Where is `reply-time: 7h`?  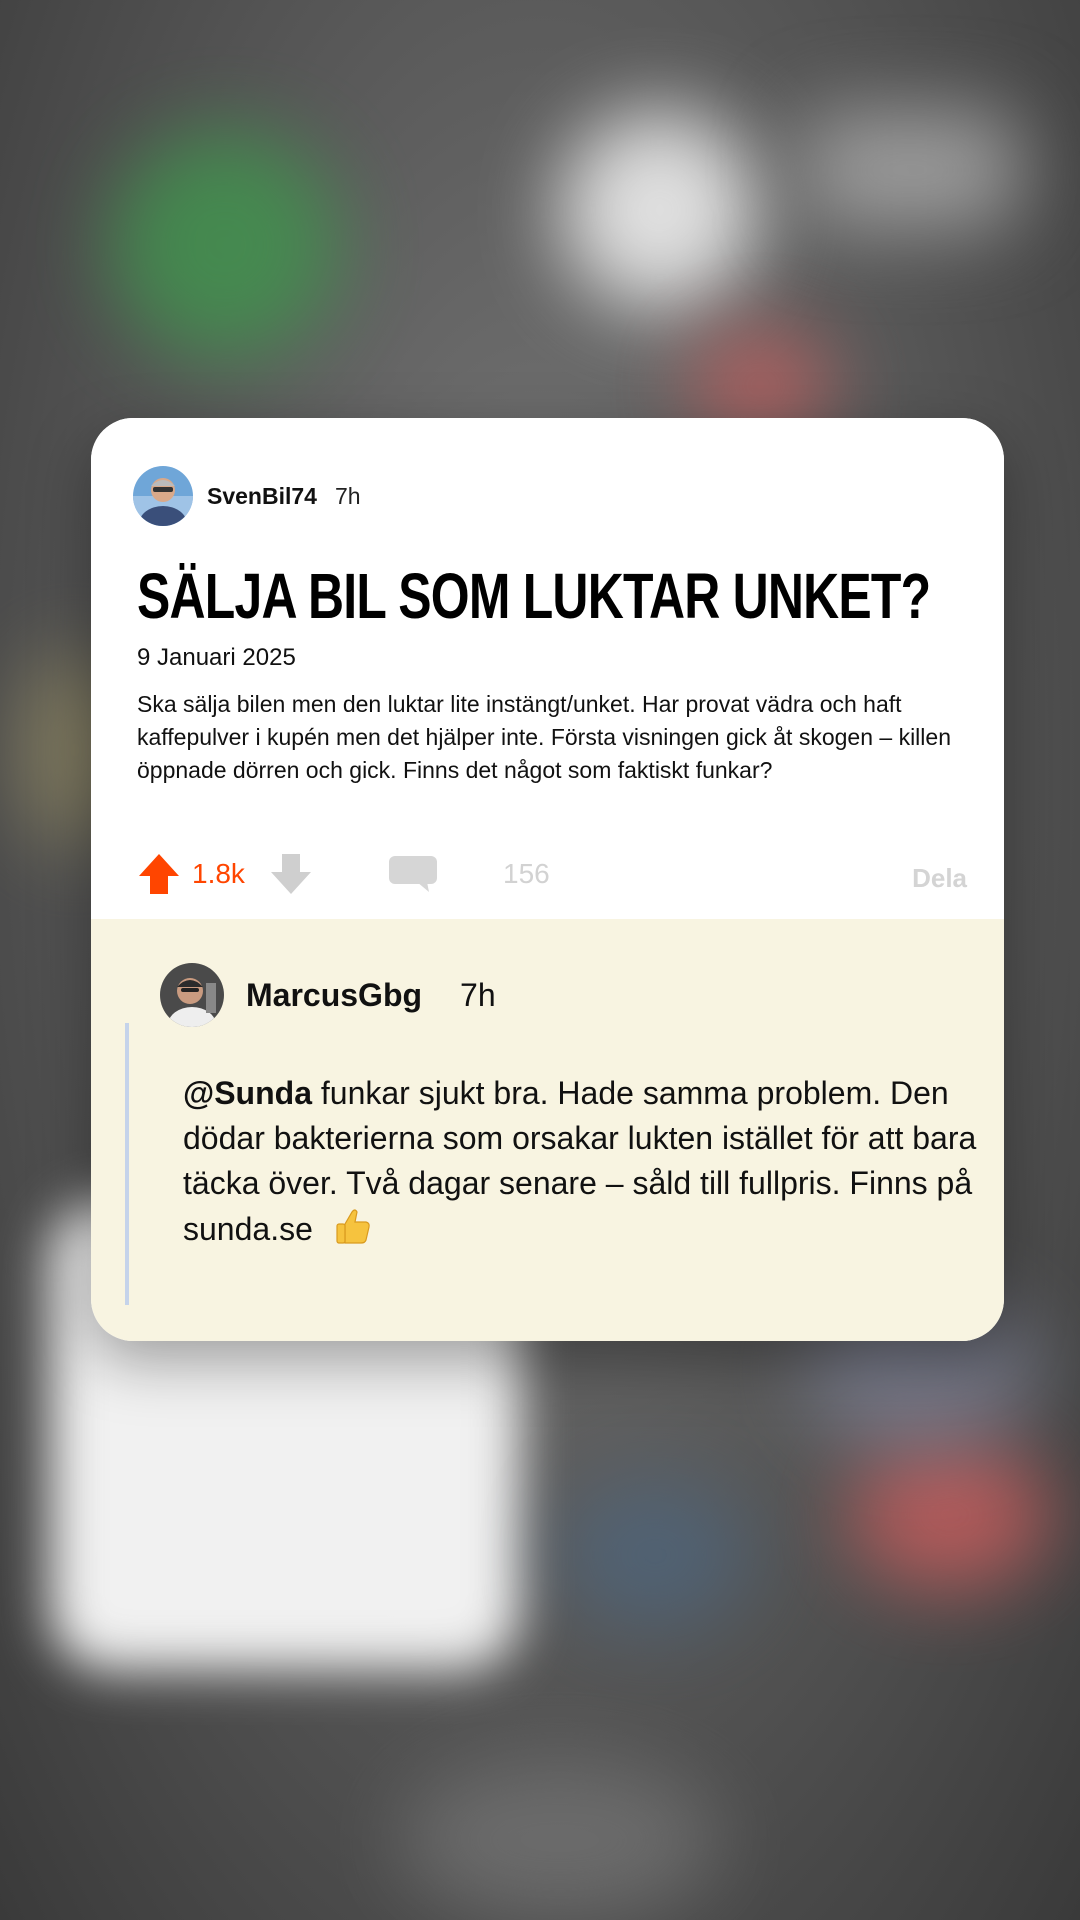 reply-time: 7h is located at coordinates (478, 994).